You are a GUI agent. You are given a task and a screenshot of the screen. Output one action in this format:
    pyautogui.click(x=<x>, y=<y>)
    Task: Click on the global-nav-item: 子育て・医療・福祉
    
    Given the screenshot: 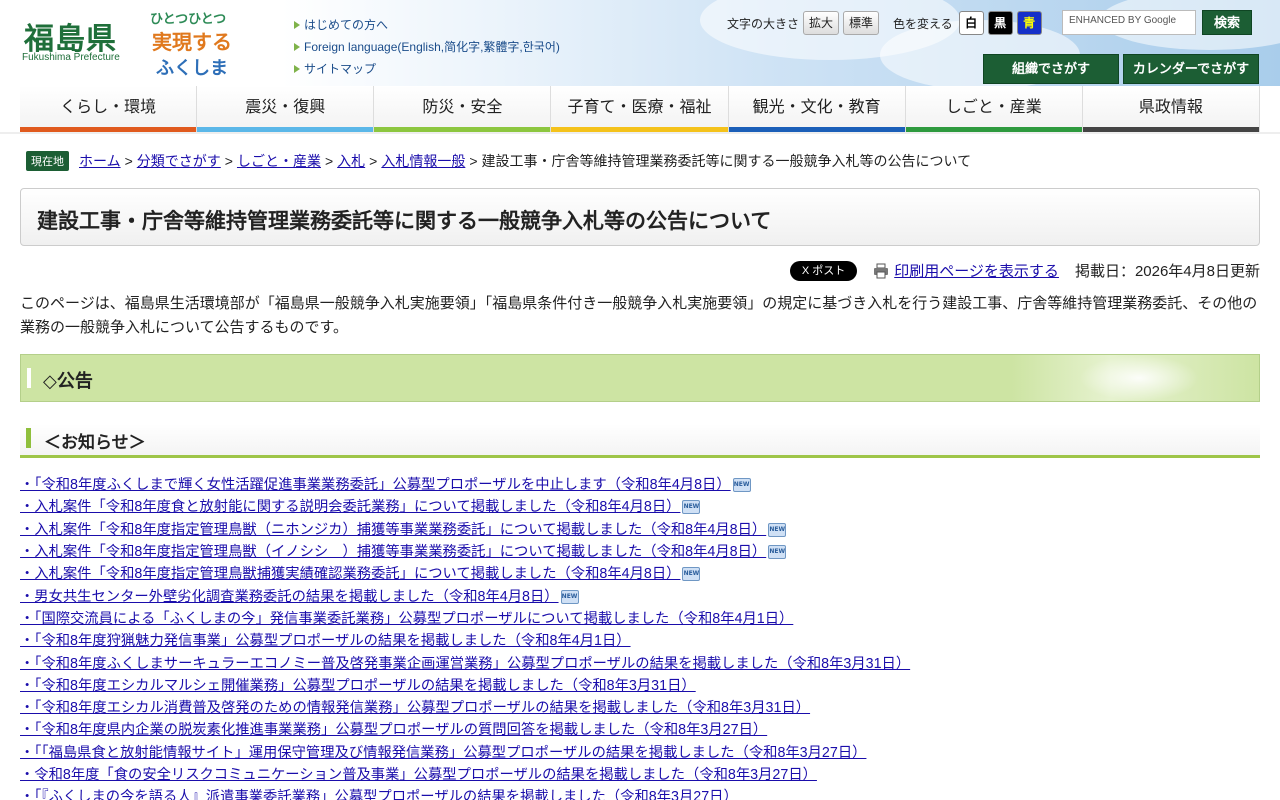 What is the action you would take?
    pyautogui.click(x=640, y=109)
    